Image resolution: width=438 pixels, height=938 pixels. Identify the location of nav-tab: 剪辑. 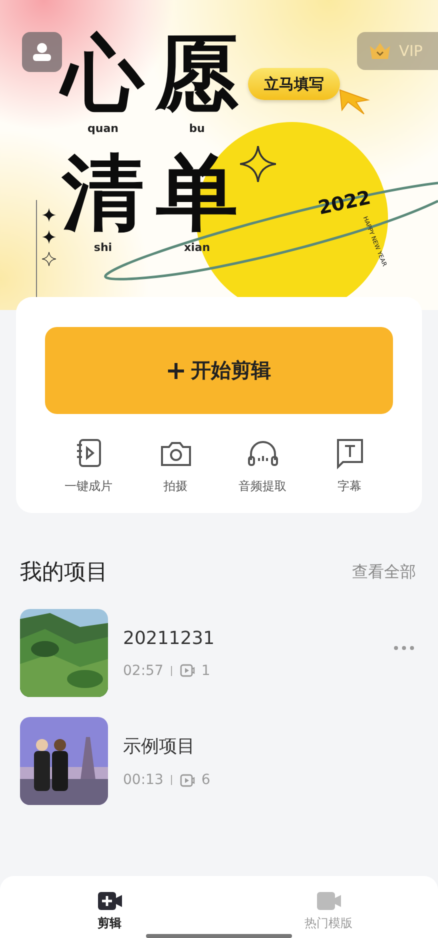
(109, 911).